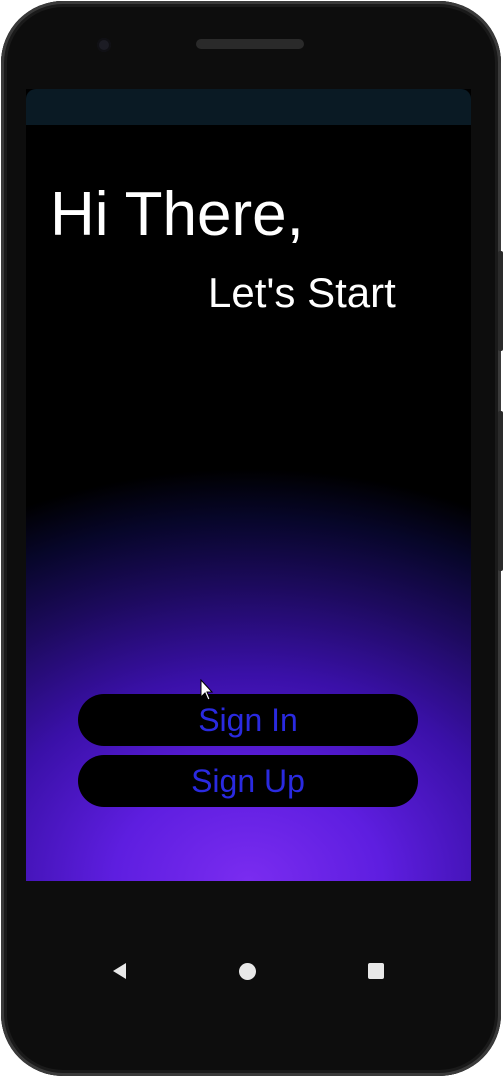 The height and width of the screenshot is (1079, 504). I want to click on home-button, so click(247, 971).